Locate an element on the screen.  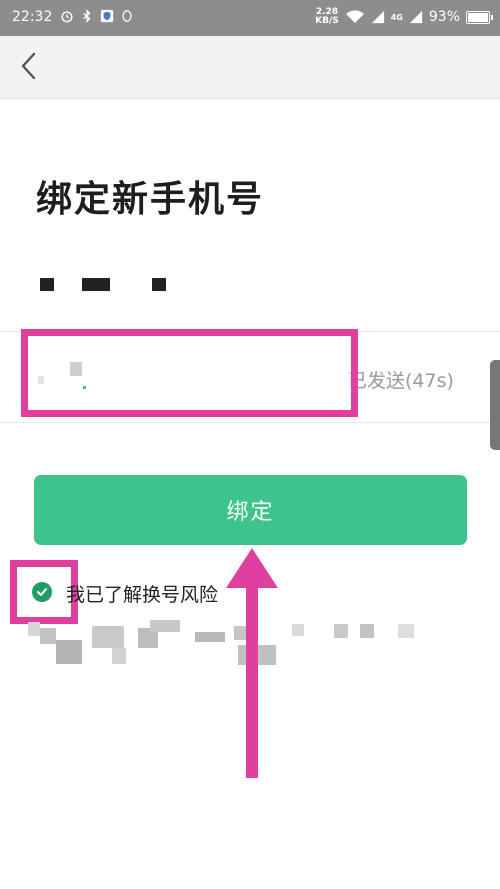
agree-checkbox is located at coordinates (42, 592).